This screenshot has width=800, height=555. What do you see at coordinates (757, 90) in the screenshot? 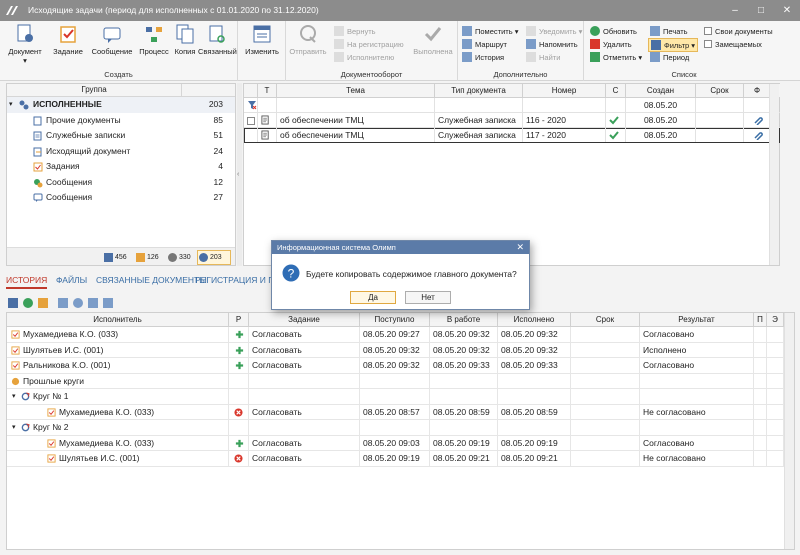
I see `file-column-header: Ф` at bounding box center [757, 90].